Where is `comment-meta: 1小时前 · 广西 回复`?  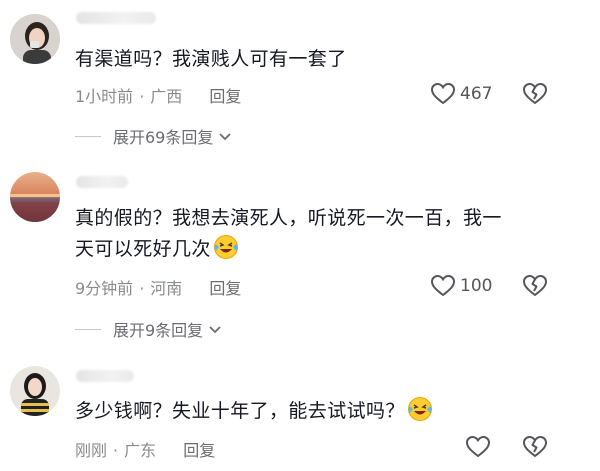
comment-meta: 1小时前 · 广西 回复 is located at coordinates (158, 95).